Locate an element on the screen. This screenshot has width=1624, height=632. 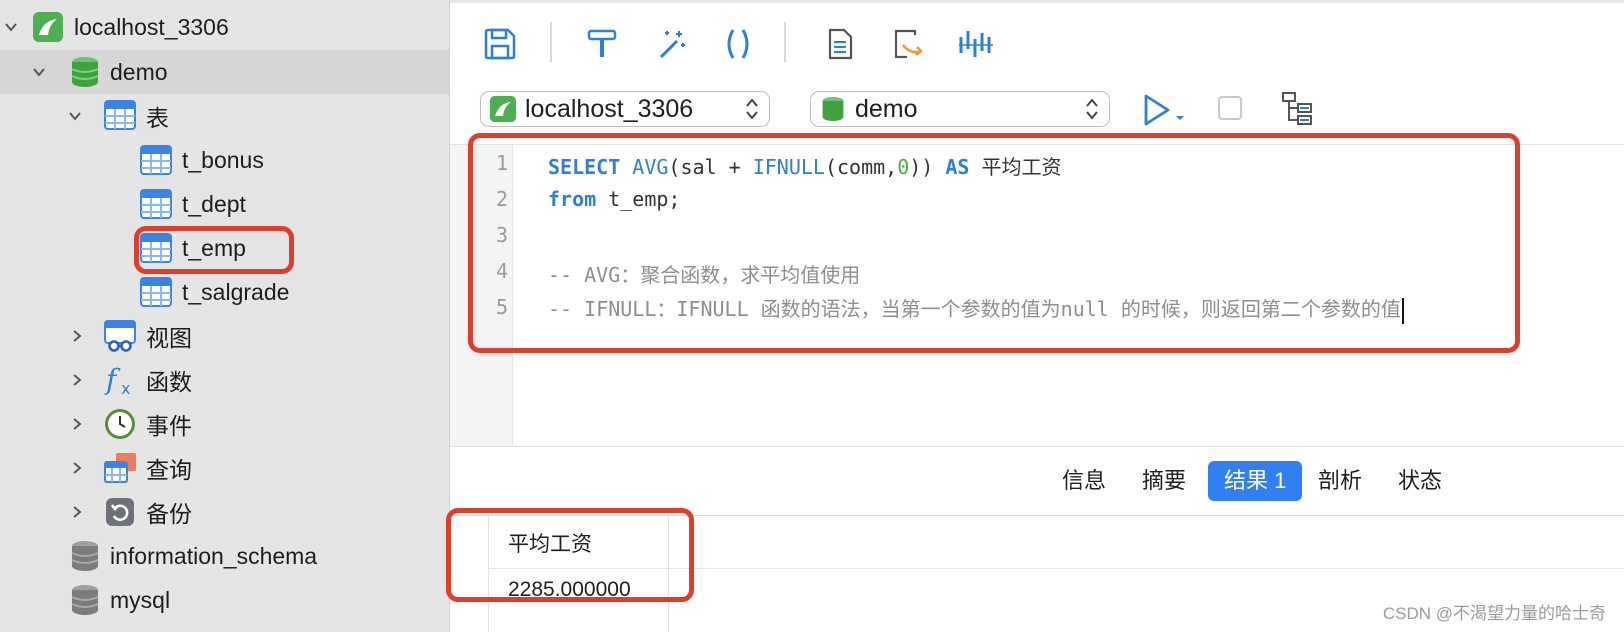
query-builder-icon is located at coordinates (1298, 108).